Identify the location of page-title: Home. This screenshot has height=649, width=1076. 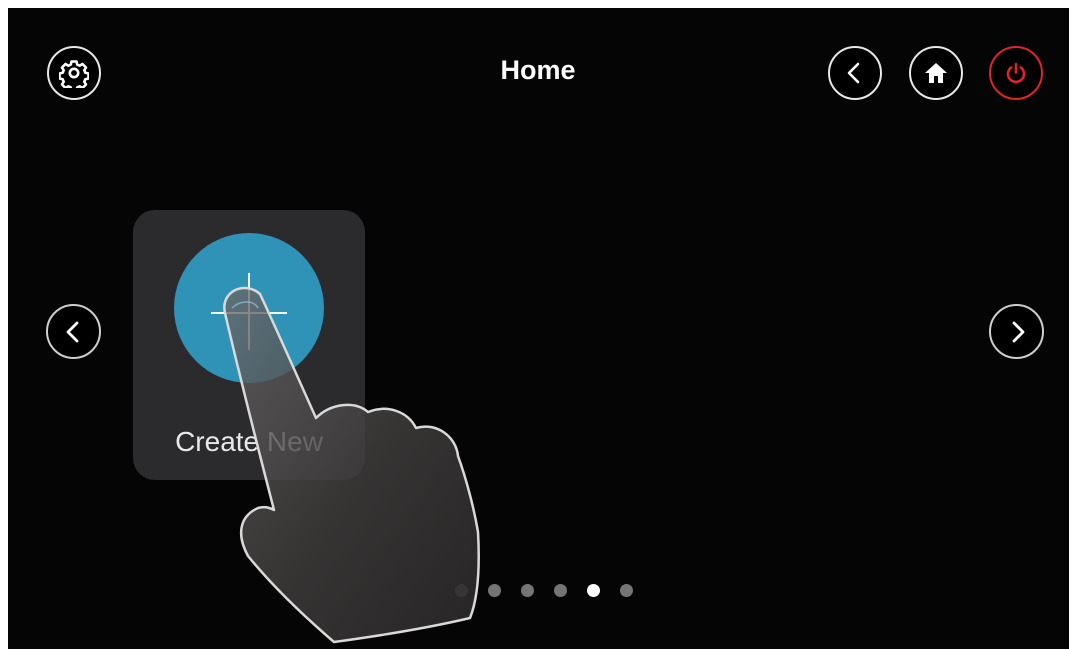
(538, 70).